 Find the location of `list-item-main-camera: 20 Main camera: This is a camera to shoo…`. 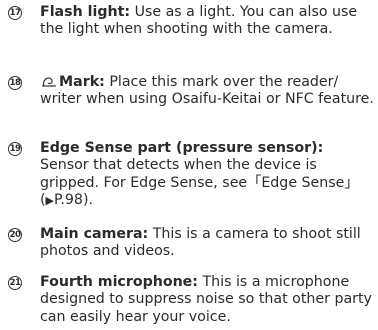

list-item-main-camera: 20 Main camera: This is a camera to shoo… is located at coordinates (191, 243).